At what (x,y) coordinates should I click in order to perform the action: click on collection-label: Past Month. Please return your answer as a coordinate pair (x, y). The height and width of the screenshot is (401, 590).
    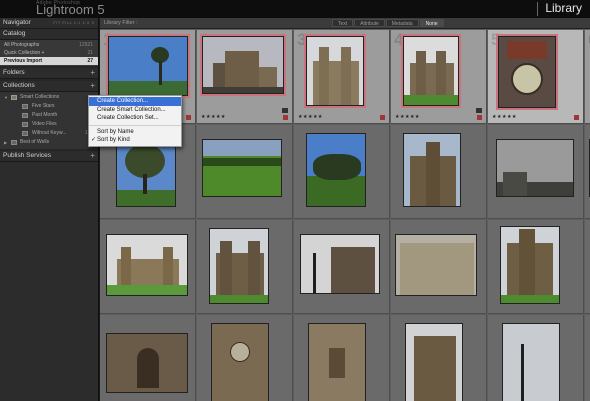
    Looking at the image, I should click on (45, 115).